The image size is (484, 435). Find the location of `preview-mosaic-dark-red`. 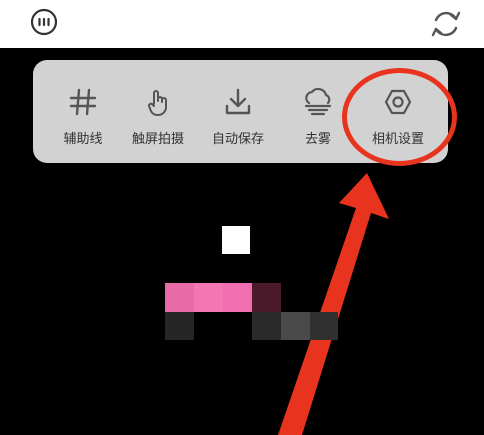

preview-mosaic-dark-red is located at coordinates (266, 297).